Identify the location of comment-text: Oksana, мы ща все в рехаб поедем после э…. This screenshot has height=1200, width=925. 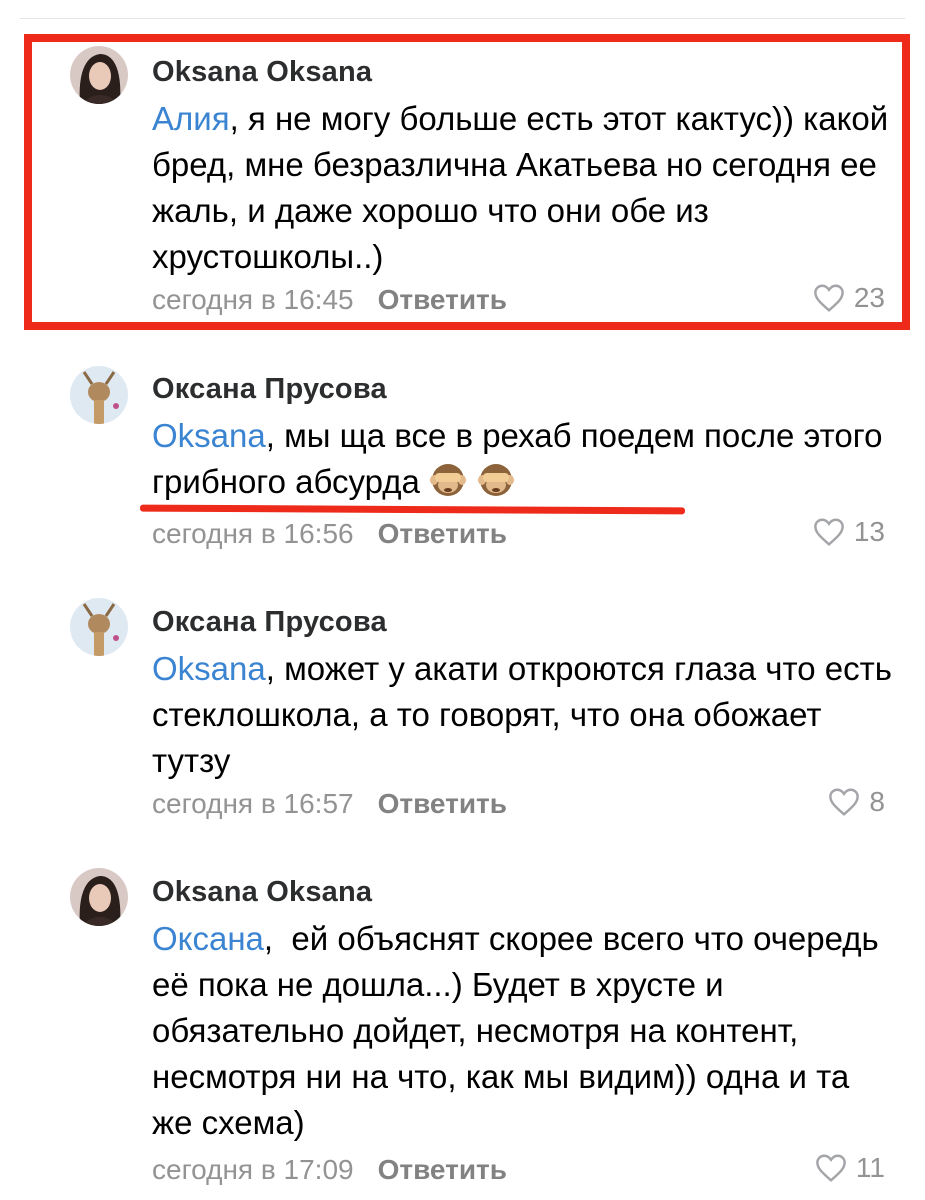
(517, 458).